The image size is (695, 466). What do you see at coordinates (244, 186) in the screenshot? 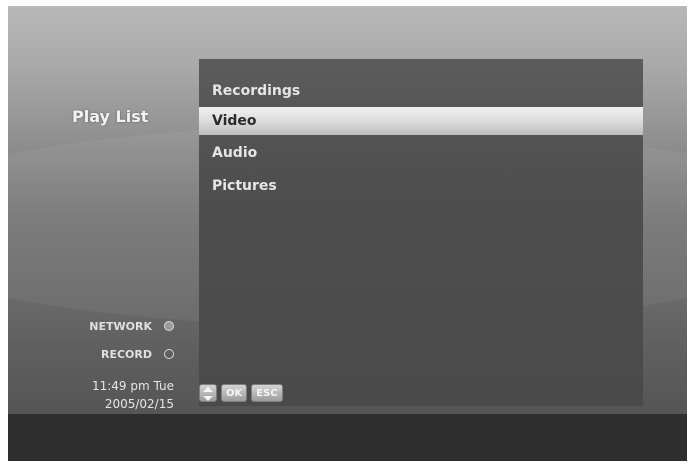
I see `menu-item-label: Pictures` at bounding box center [244, 186].